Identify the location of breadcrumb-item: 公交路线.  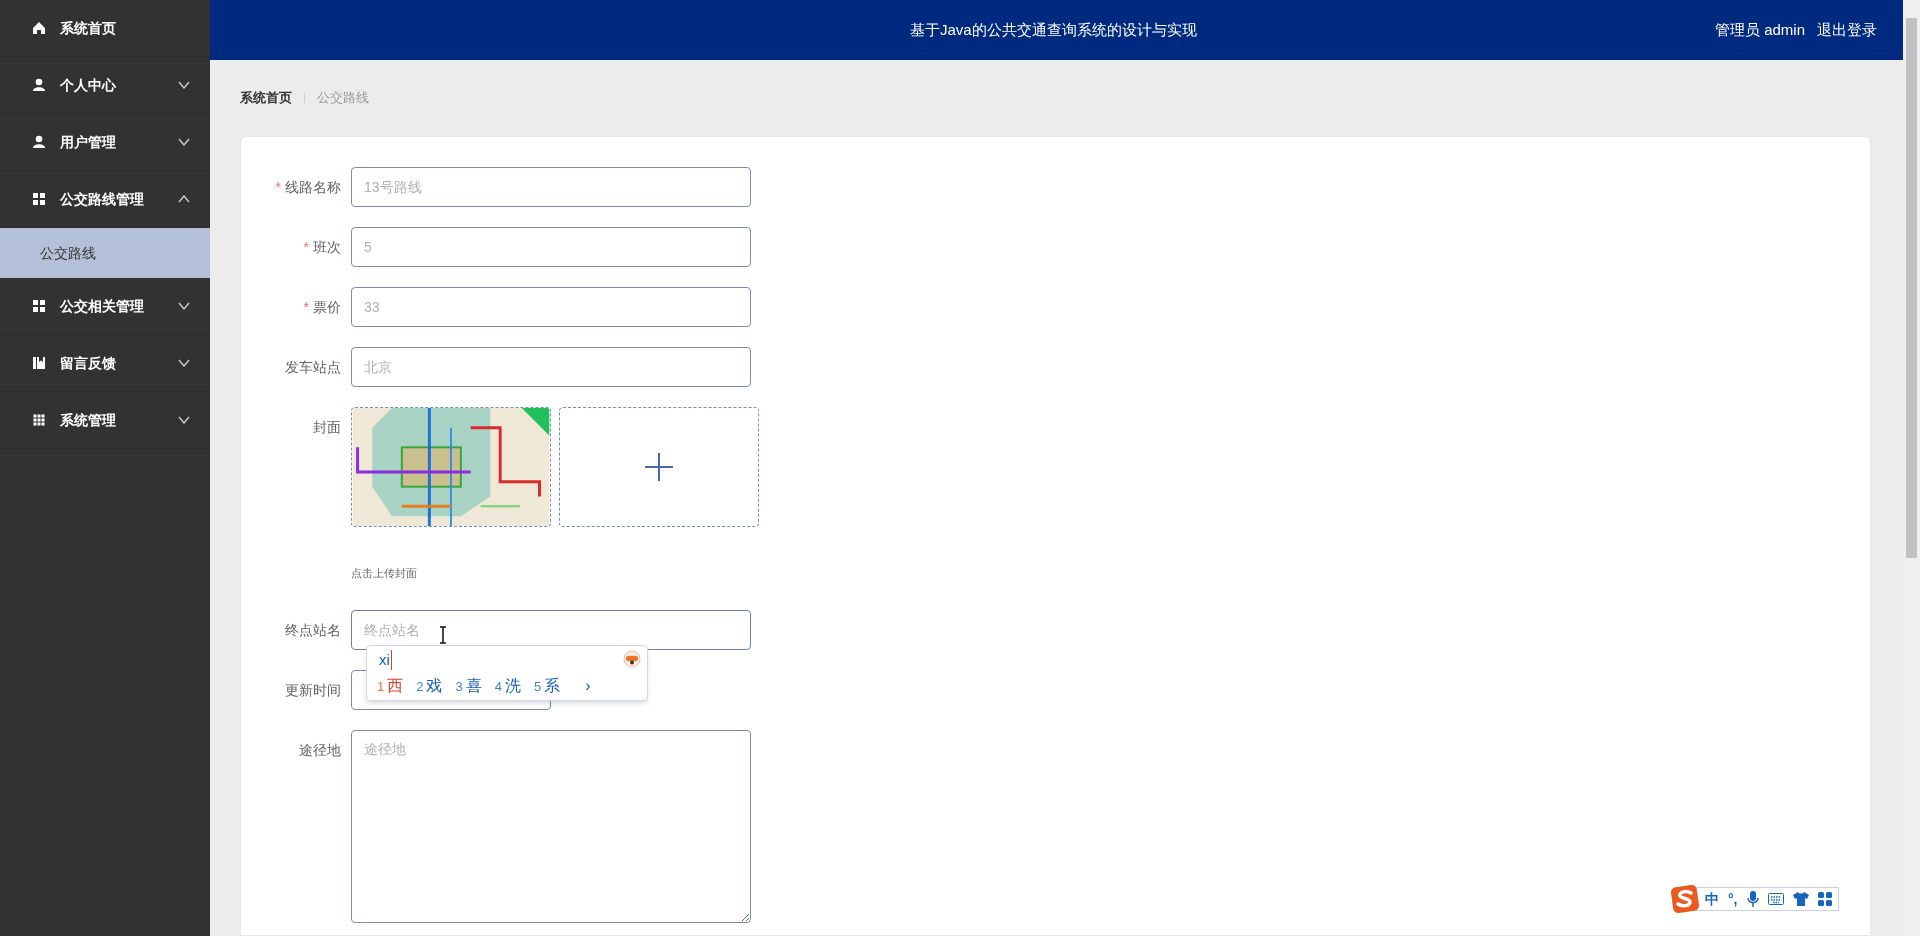
(343, 98).